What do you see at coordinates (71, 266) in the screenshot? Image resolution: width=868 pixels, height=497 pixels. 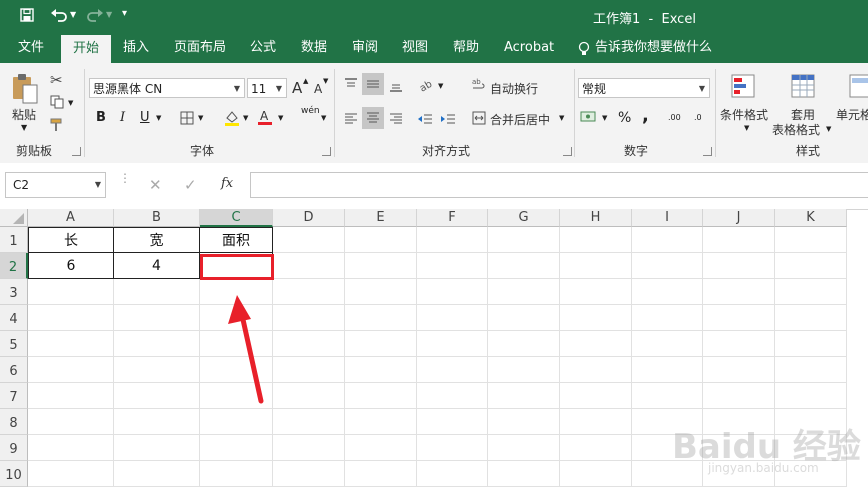 I see `cell-a2: 6` at bounding box center [71, 266].